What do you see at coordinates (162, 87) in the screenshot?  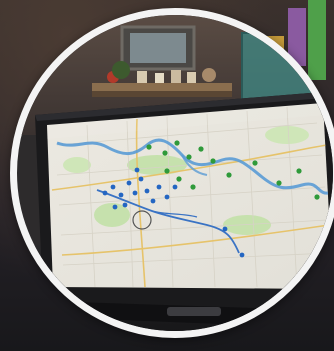 I see `wall-shelf` at bounding box center [162, 87].